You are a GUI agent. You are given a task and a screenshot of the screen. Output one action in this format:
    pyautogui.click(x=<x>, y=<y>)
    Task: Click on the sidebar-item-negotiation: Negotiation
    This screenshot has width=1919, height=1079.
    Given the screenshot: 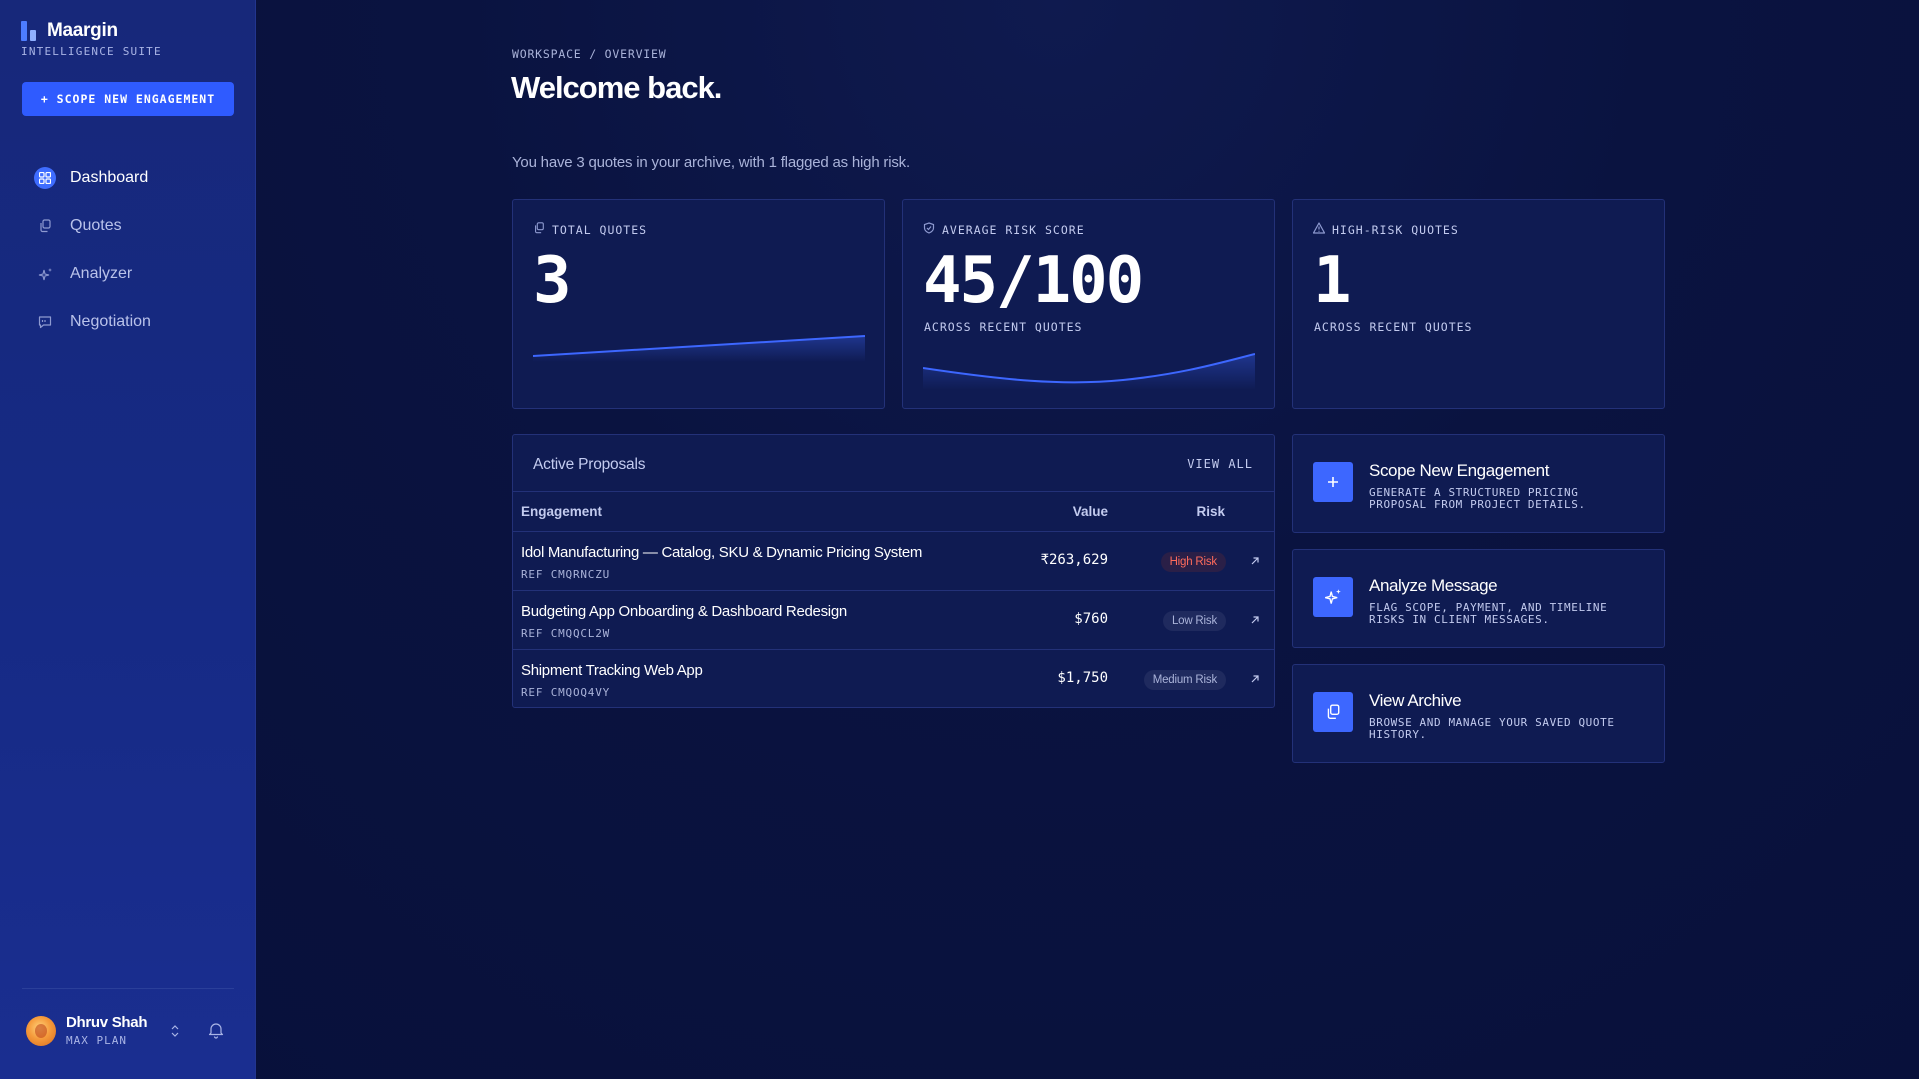 What is the action you would take?
    pyautogui.click(x=128, y=322)
    